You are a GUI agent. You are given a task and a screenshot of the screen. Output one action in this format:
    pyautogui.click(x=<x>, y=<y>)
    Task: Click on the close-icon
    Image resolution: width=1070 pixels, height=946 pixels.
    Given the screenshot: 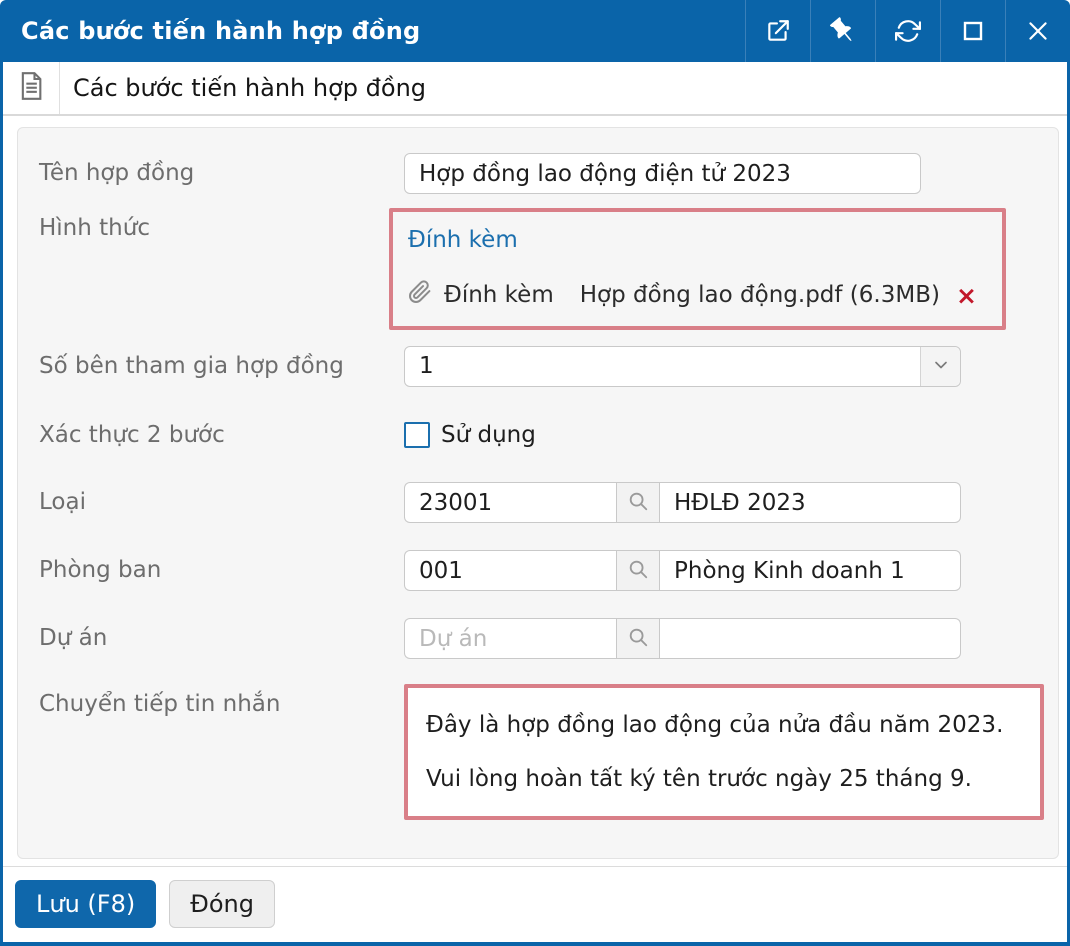 What is the action you would take?
    pyautogui.click(x=1038, y=31)
    